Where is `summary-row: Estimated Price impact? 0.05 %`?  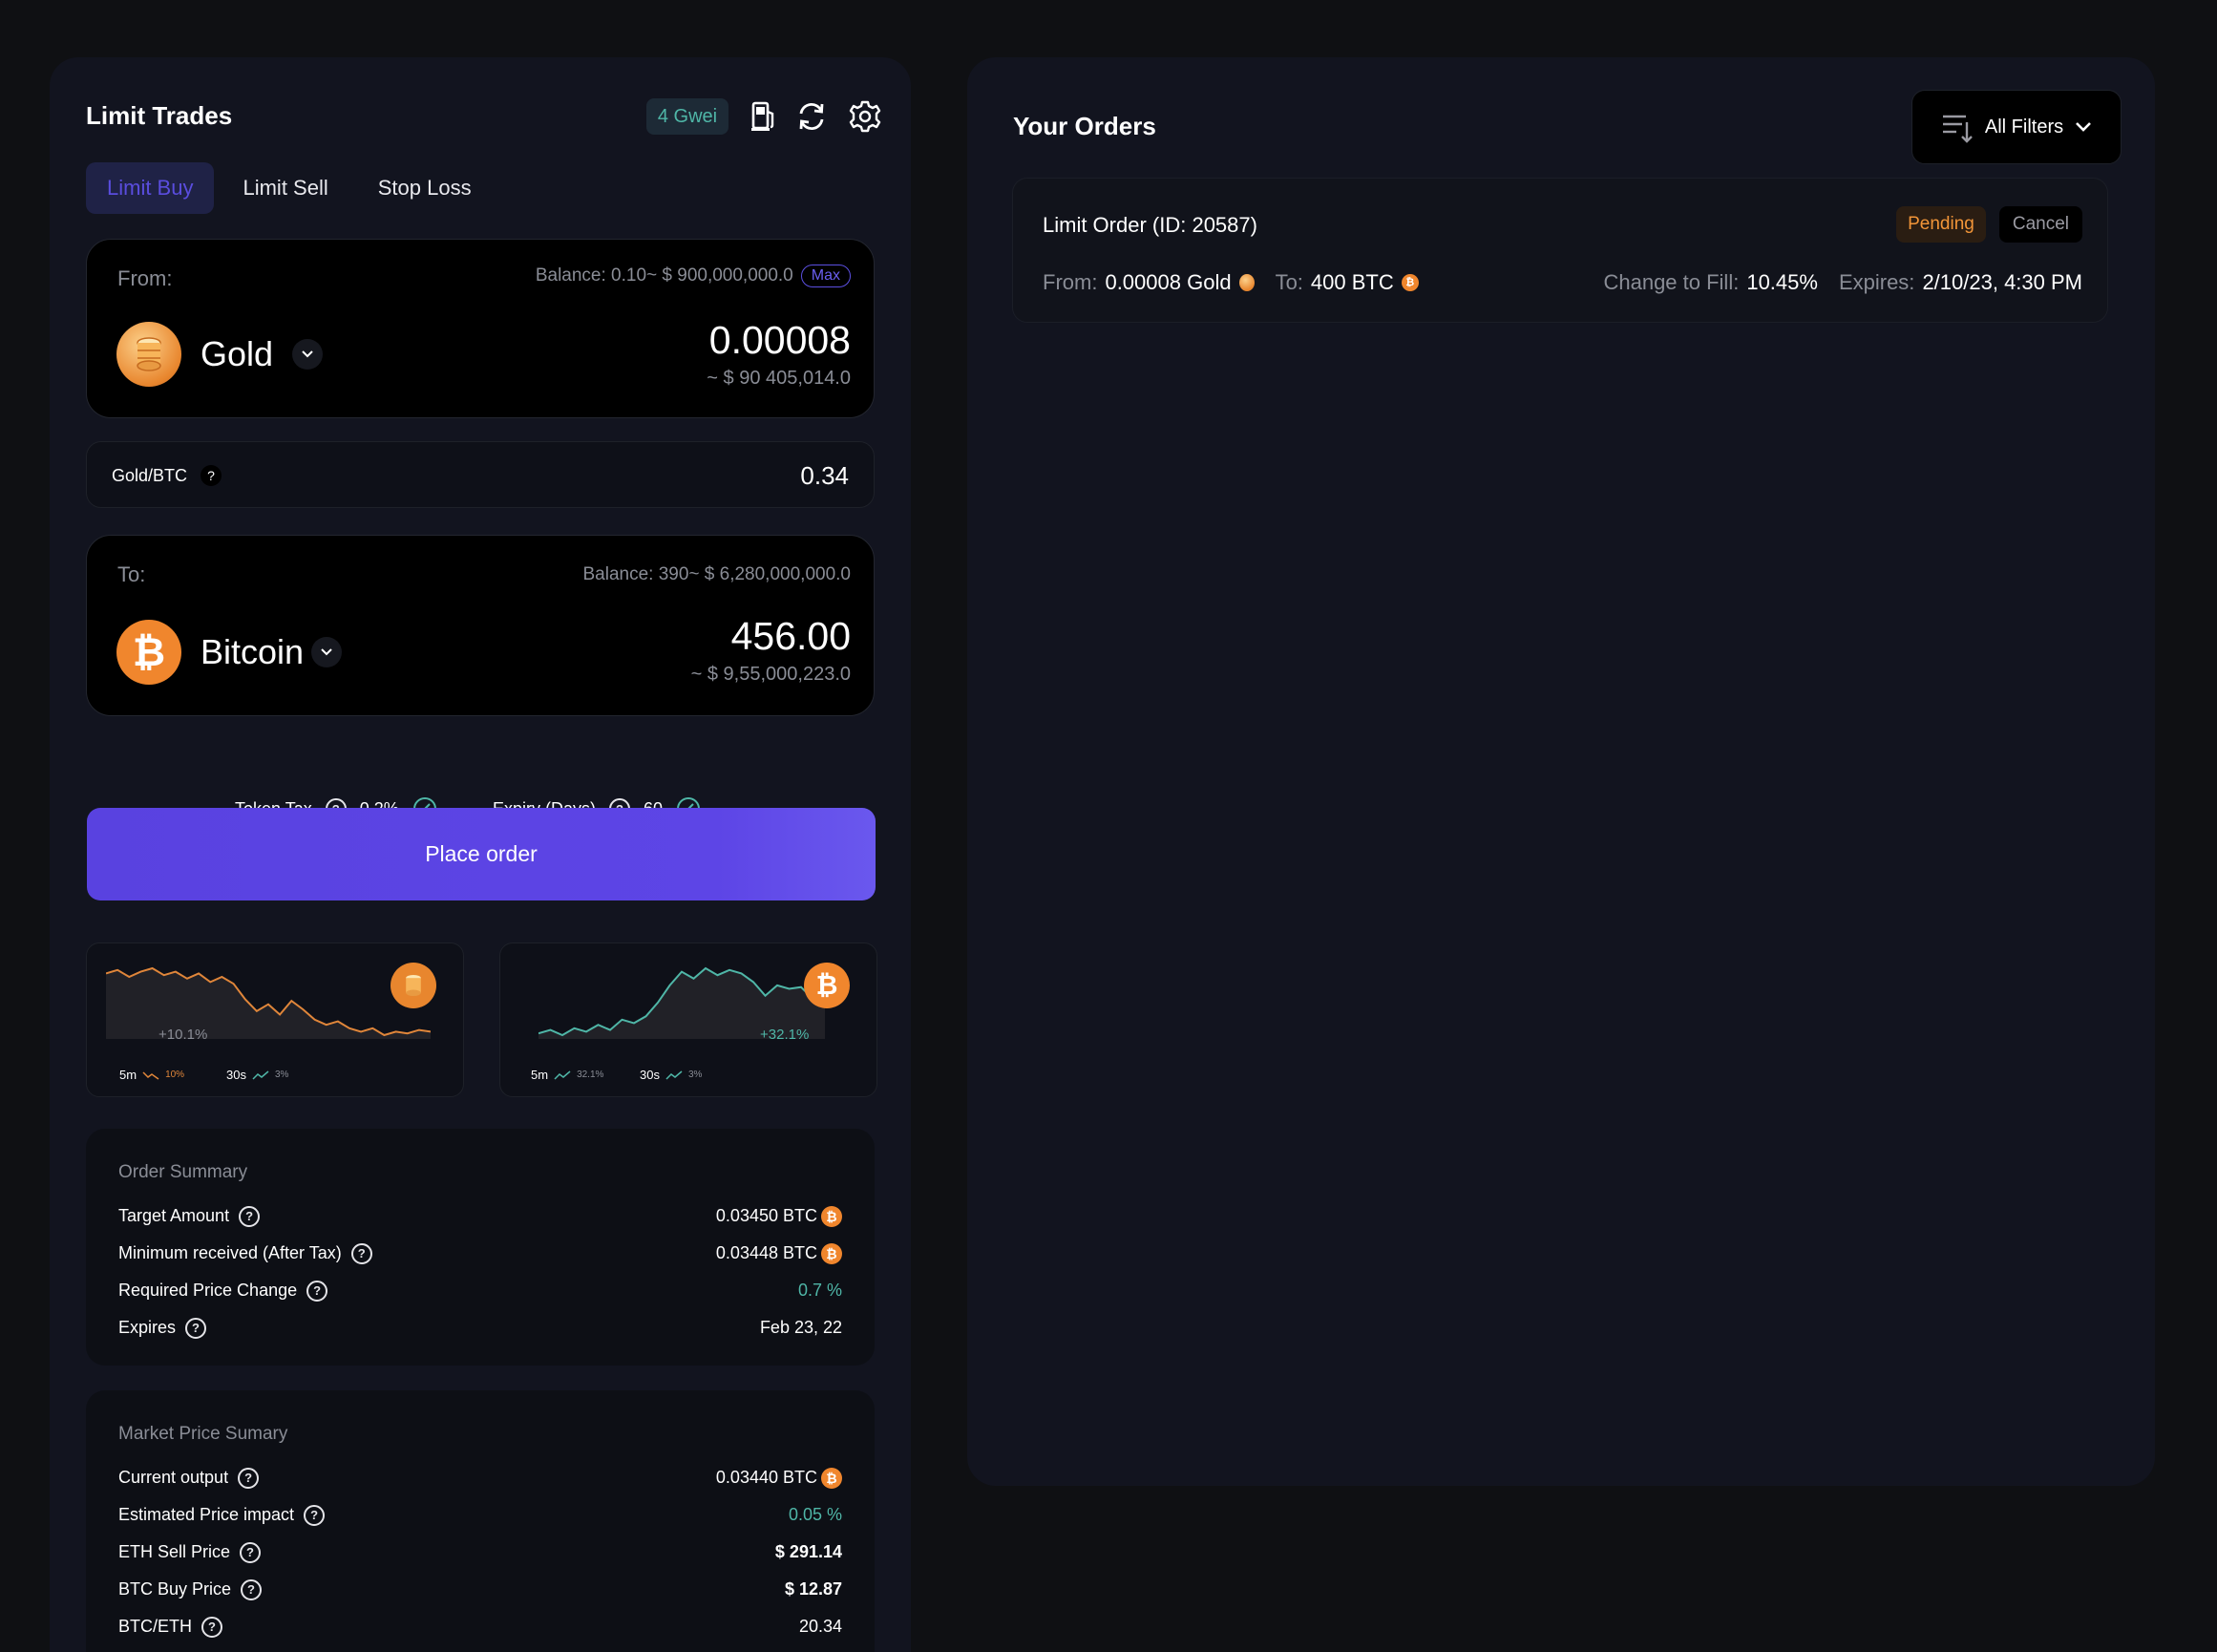
summary-row: Estimated Price impact? 0.05 % is located at coordinates (480, 1515).